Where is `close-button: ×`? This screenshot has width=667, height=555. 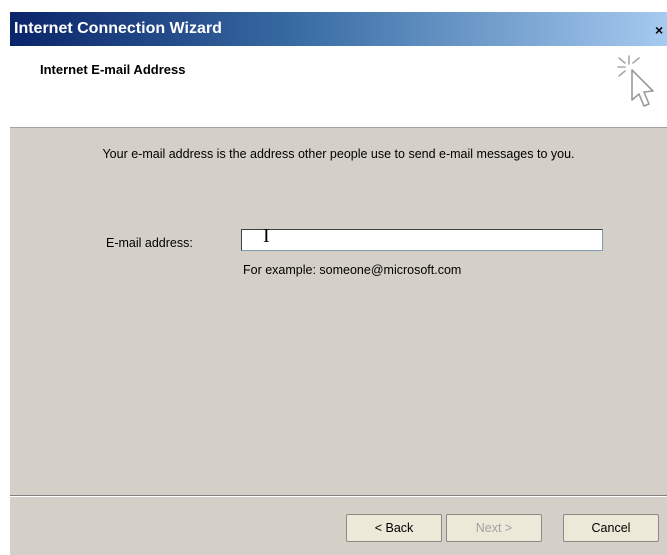 close-button: × is located at coordinates (661, 30).